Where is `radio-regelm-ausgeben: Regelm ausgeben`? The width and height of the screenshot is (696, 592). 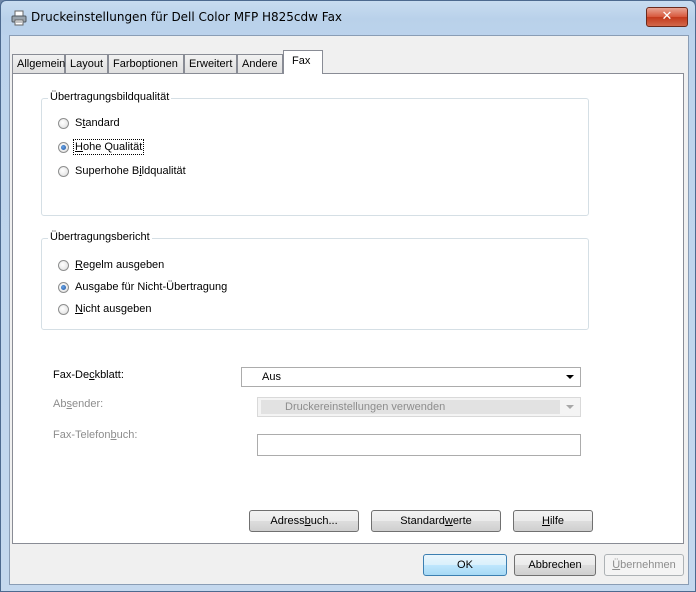
radio-regelm-ausgeben: Regelm ausgeben is located at coordinates (111, 265).